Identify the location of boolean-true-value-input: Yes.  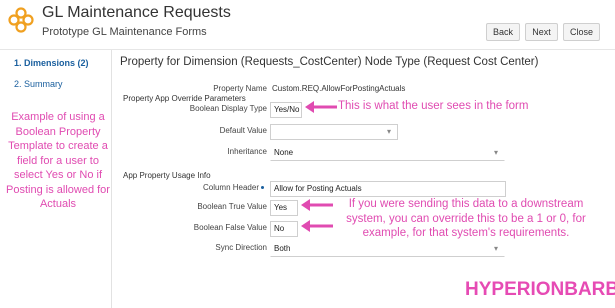
(284, 208).